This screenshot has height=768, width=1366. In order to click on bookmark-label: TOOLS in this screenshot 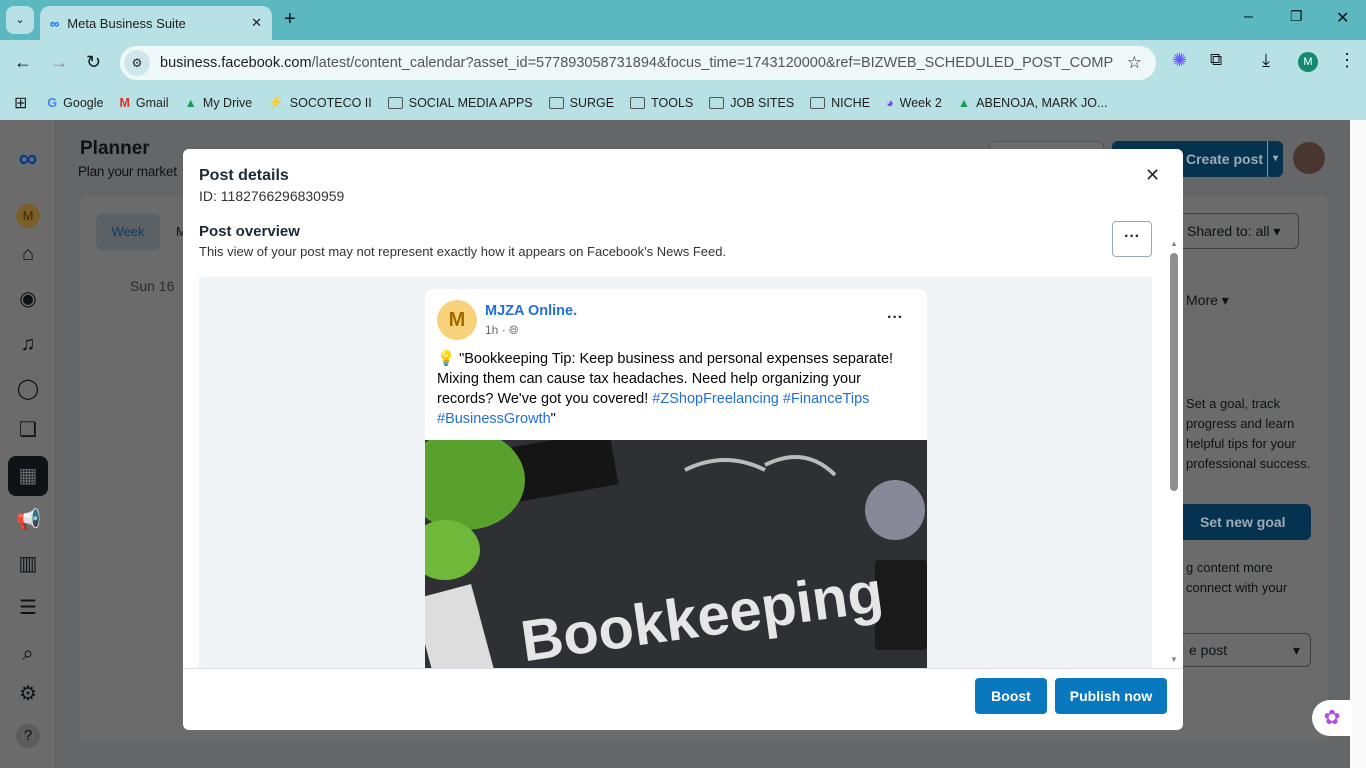, I will do `click(672, 102)`.